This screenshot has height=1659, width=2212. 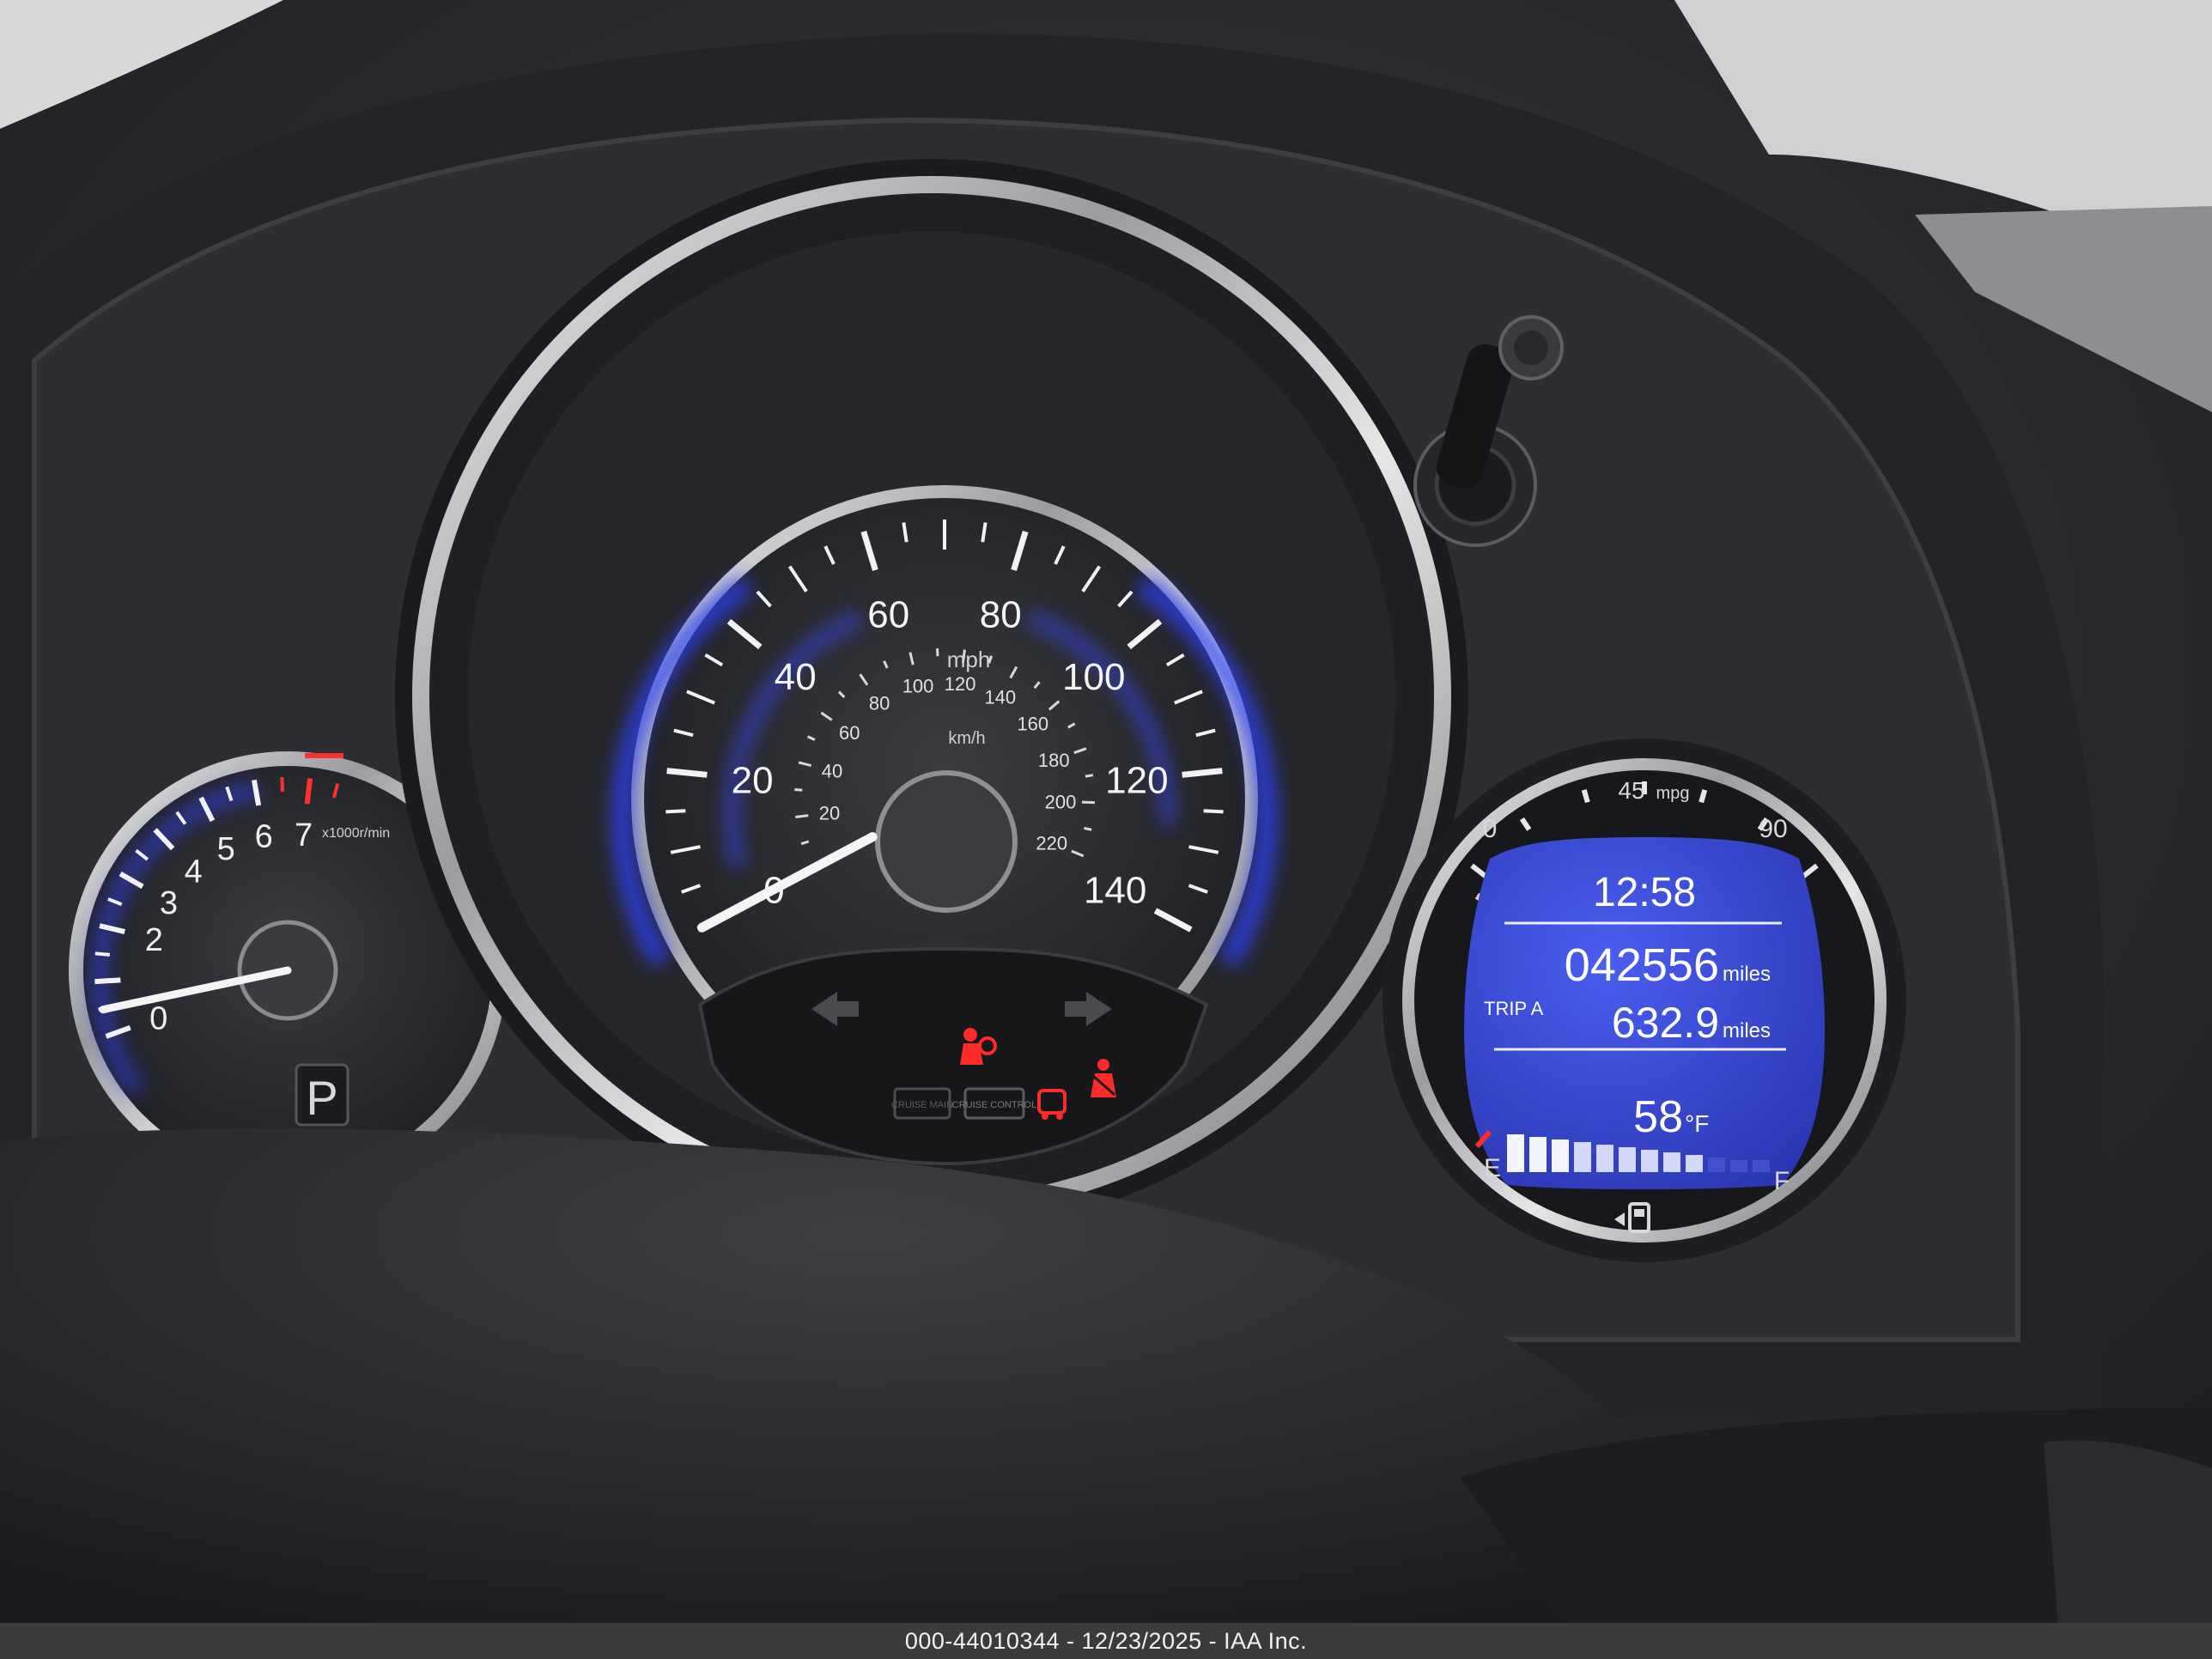 What do you see at coordinates (1658, 1117) in the screenshot?
I see `temperature-value: 58` at bounding box center [1658, 1117].